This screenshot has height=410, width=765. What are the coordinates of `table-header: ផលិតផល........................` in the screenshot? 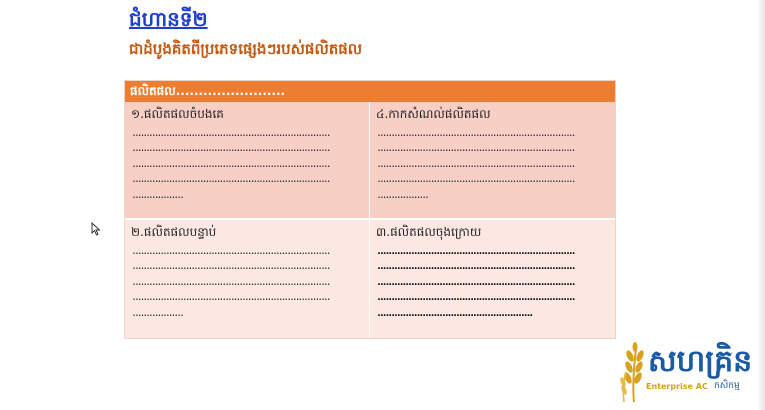 It's located at (370, 91).